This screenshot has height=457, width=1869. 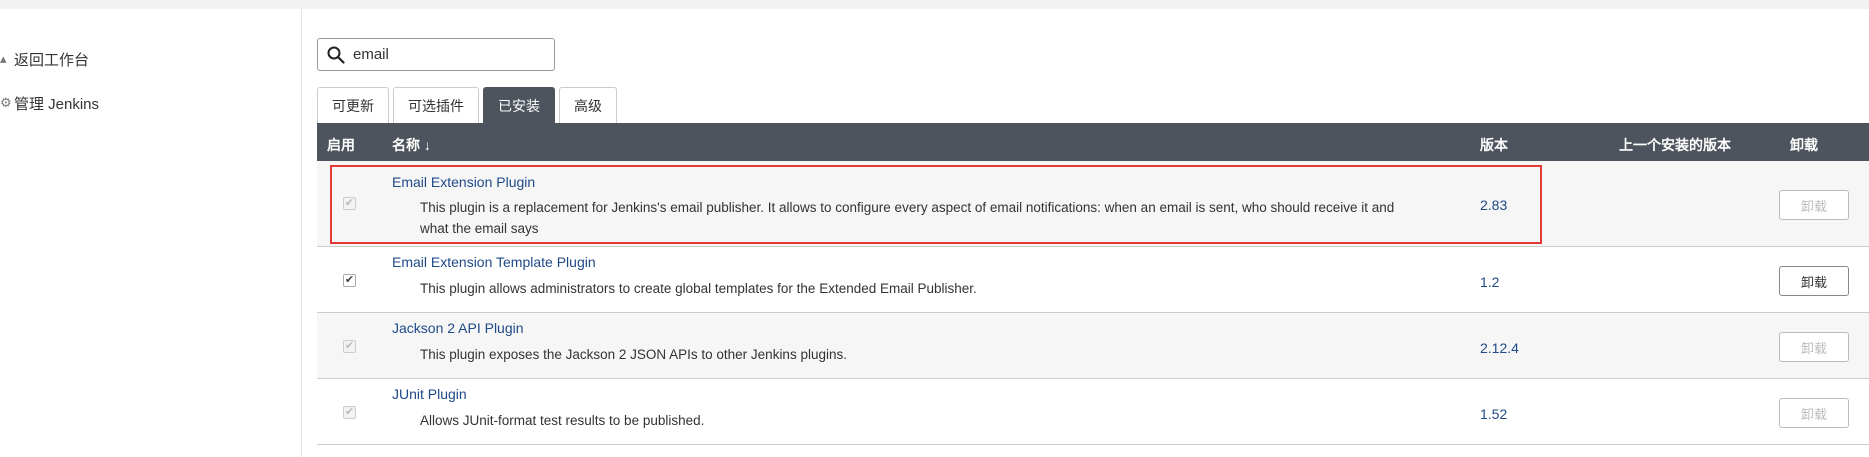 I want to click on search-icon, so click(x=336, y=55).